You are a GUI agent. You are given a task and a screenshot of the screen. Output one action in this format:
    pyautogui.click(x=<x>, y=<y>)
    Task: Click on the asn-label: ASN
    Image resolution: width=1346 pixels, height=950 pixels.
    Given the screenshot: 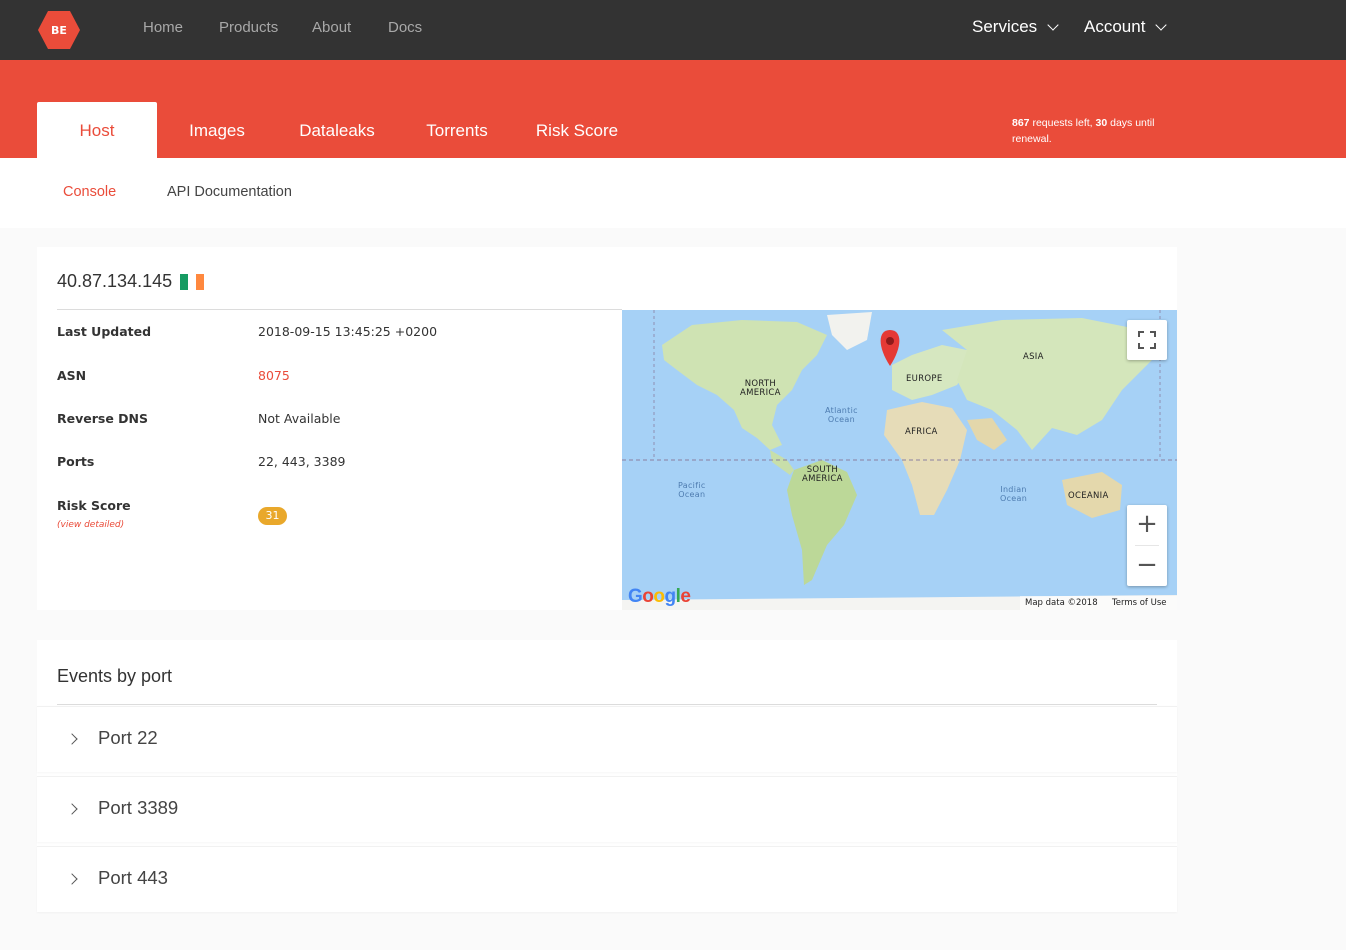 What is the action you would take?
    pyautogui.click(x=72, y=375)
    